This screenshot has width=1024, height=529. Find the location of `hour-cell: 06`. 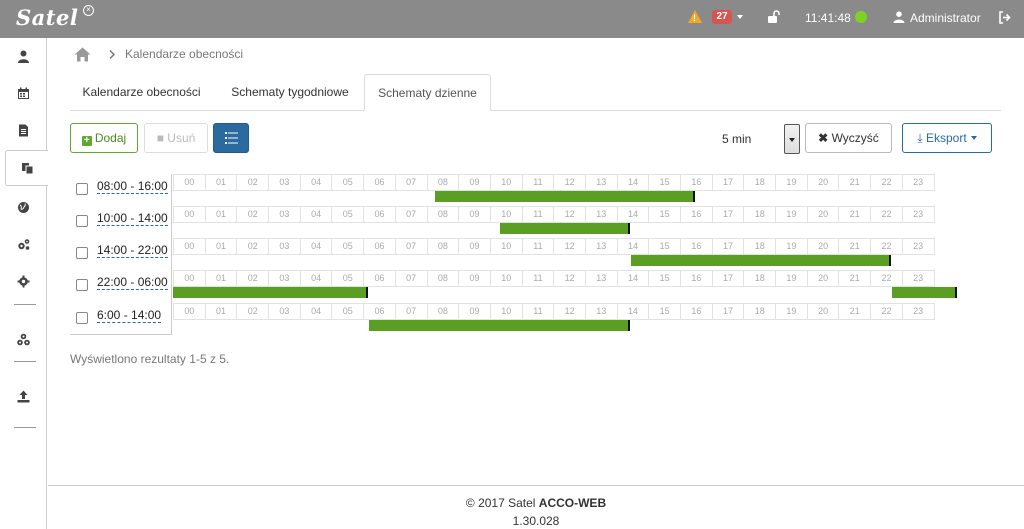

hour-cell: 06 is located at coordinates (379, 246).